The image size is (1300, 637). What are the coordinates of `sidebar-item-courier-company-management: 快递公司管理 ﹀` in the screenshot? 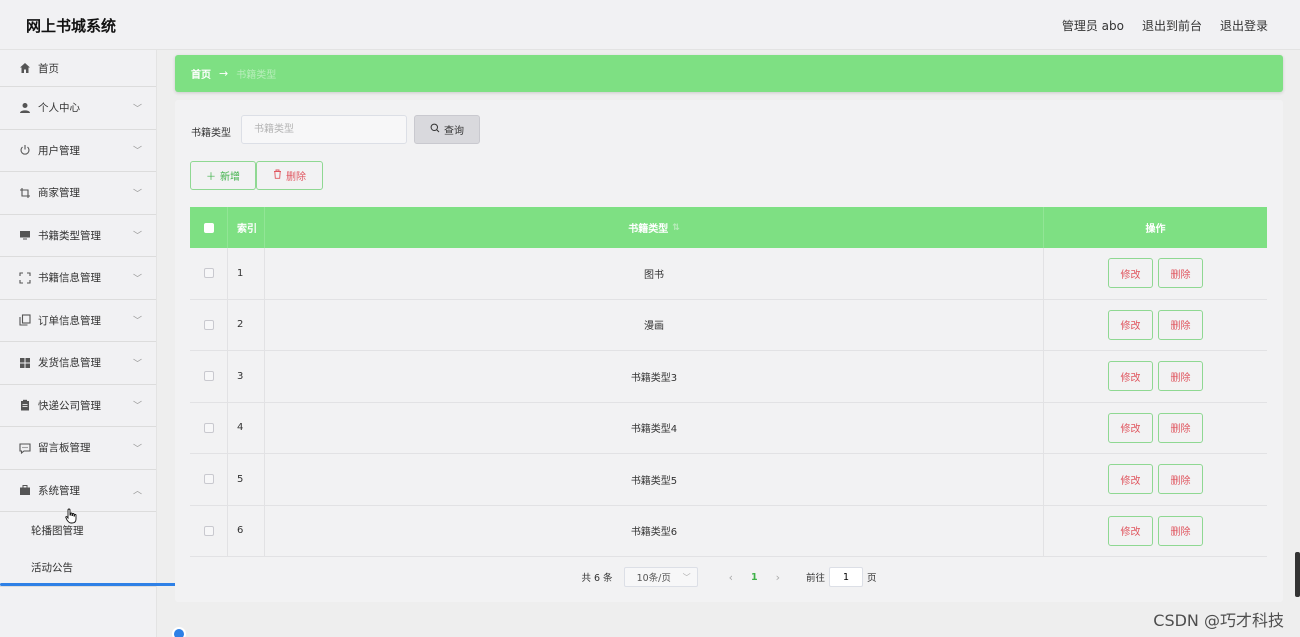 It's located at (78, 406).